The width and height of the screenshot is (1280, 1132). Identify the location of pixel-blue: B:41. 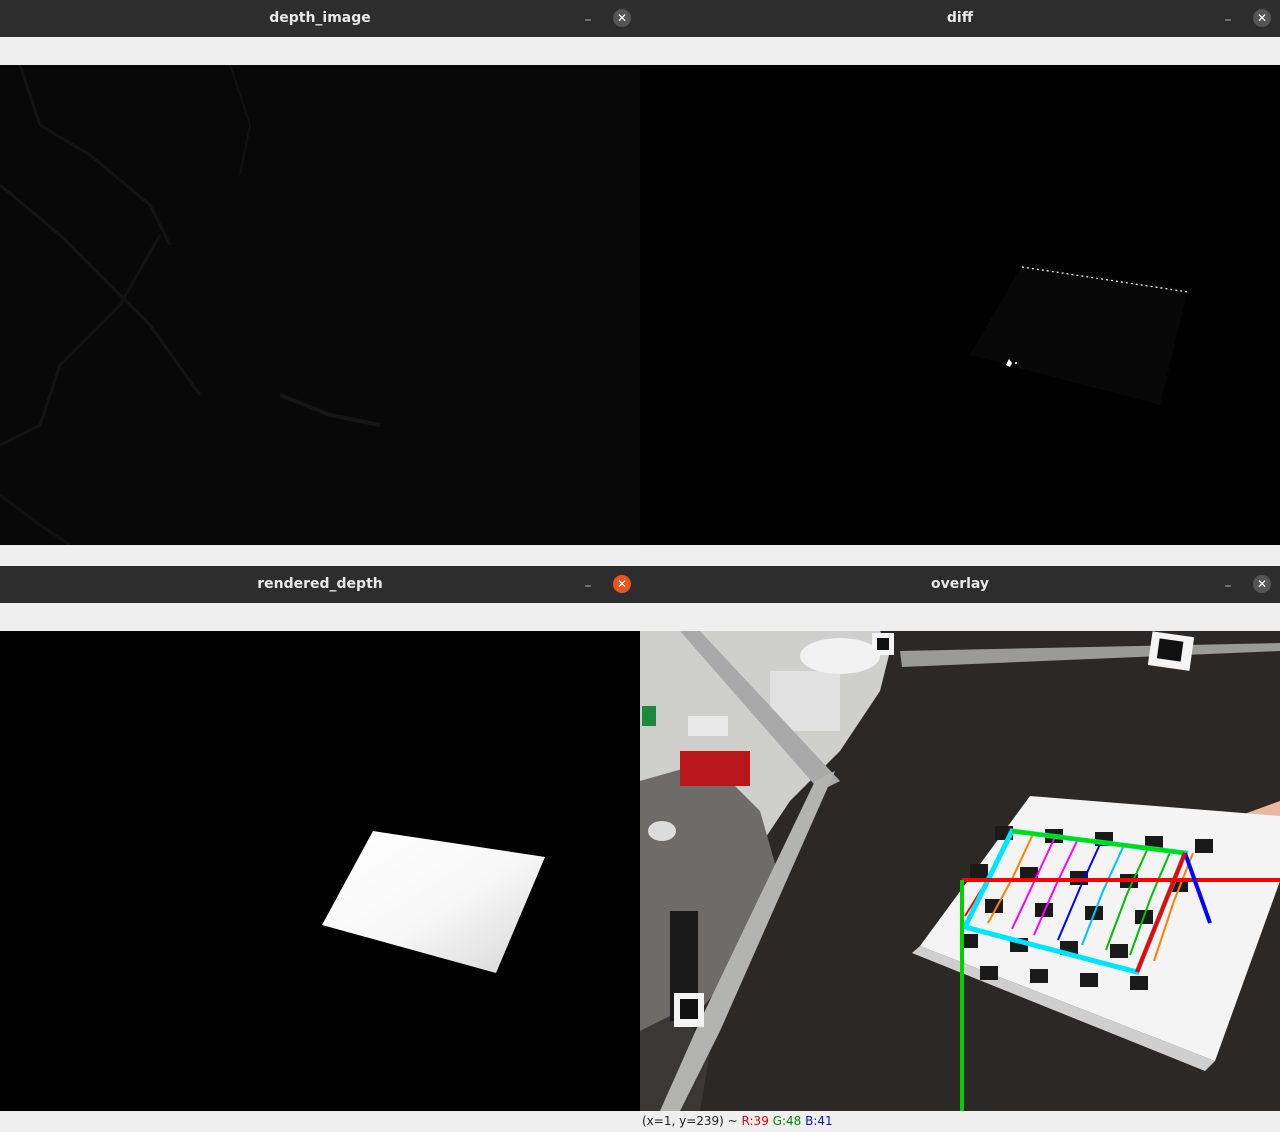
(819, 1121).